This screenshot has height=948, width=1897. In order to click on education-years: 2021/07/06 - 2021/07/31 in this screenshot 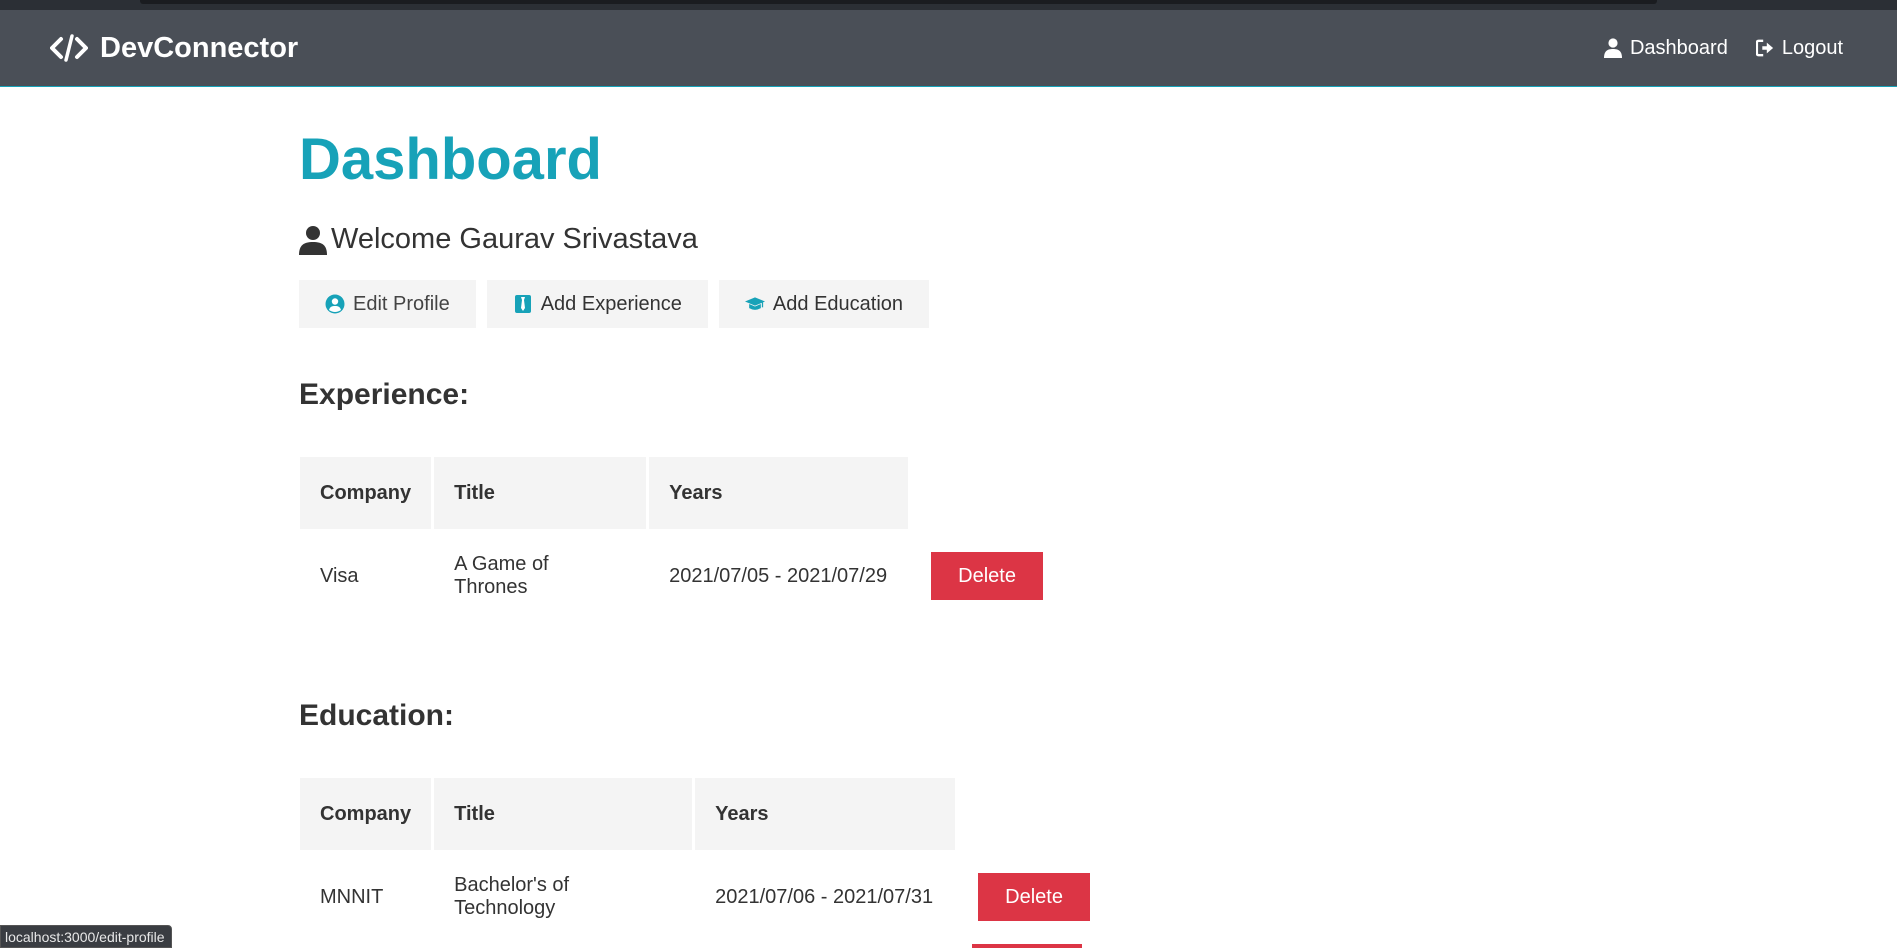, I will do `click(824, 896)`.